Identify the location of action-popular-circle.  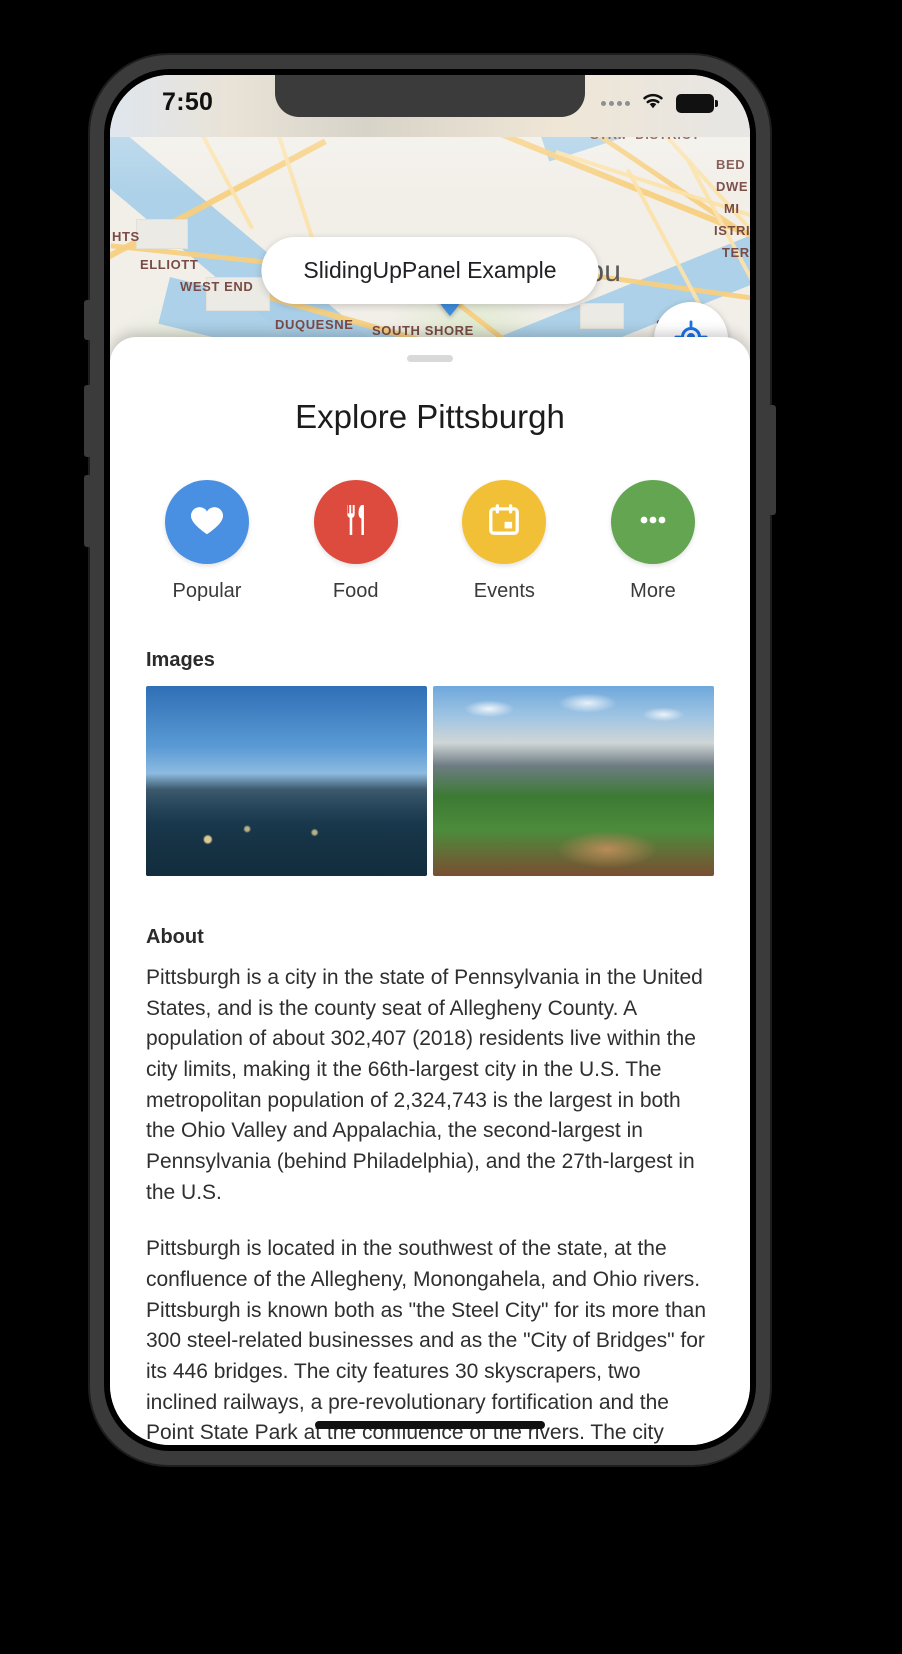
(207, 522).